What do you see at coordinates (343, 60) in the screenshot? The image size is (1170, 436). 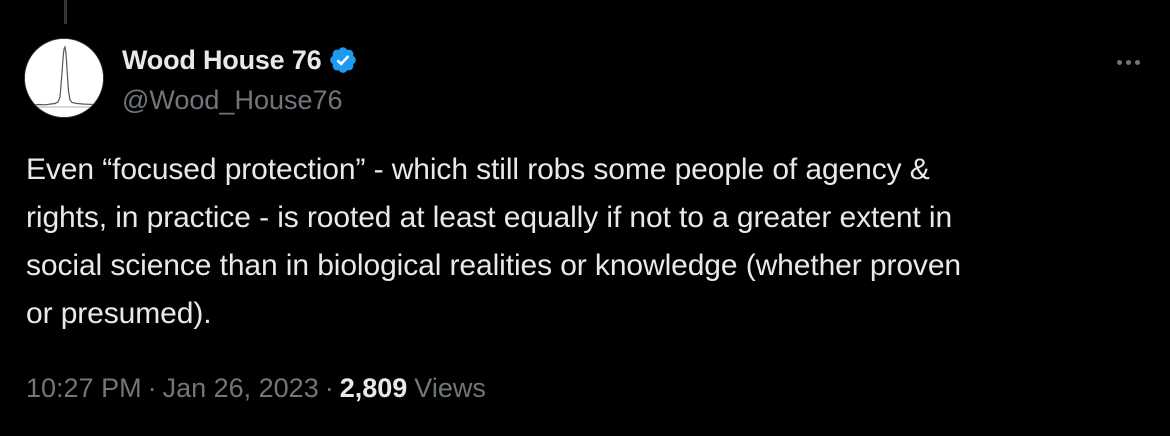 I see `verified-badge-icon` at bounding box center [343, 60].